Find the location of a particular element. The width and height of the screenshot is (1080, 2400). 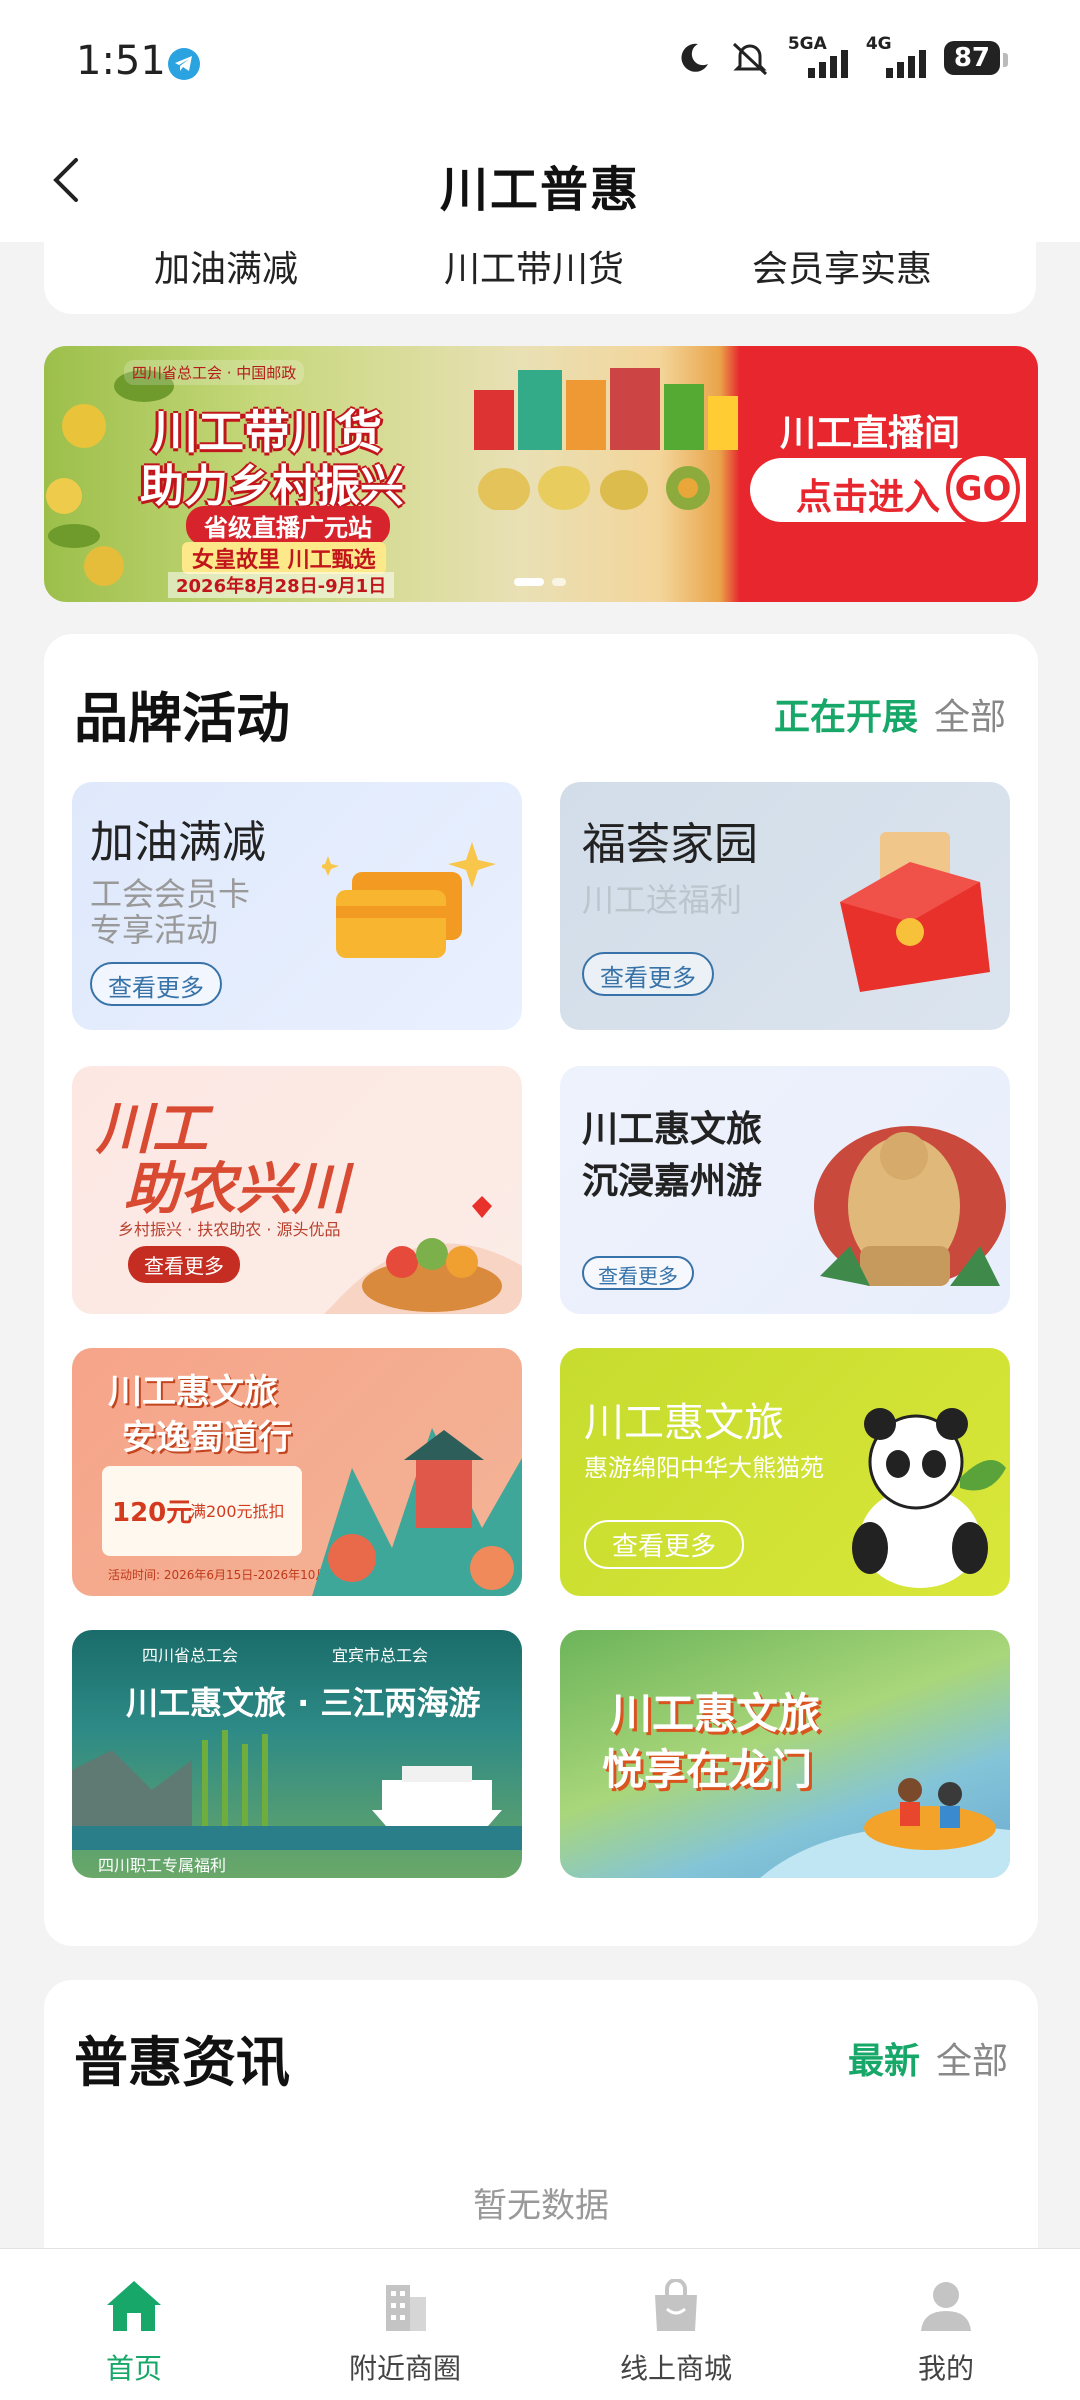

banner-slogan: 女皇故里 川工甄选 is located at coordinates (284, 558).